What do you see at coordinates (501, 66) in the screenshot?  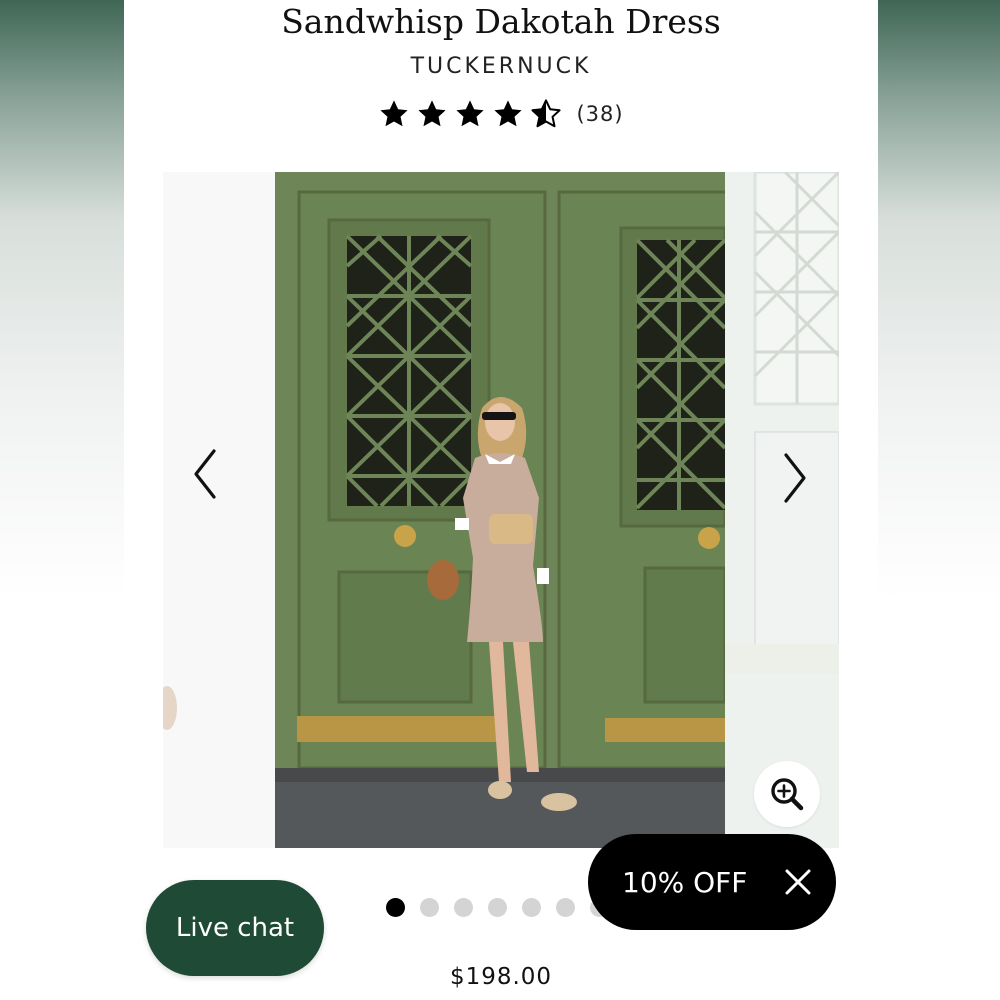 I see `brand-name: TUCKERNUCK` at bounding box center [501, 66].